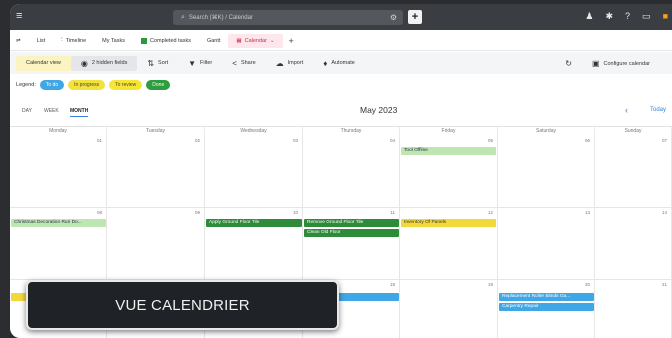  Describe the element at coordinates (633, 244) in the screenshot. I see `day-cell: 14` at that location.